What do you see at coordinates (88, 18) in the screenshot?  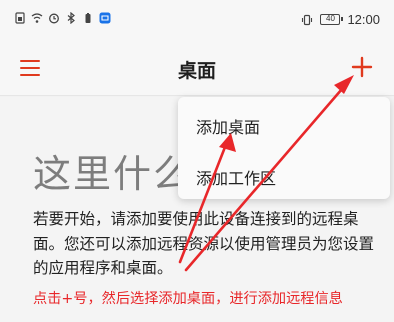 I see `battery-saver-icon` at bounding box center [88, 18].